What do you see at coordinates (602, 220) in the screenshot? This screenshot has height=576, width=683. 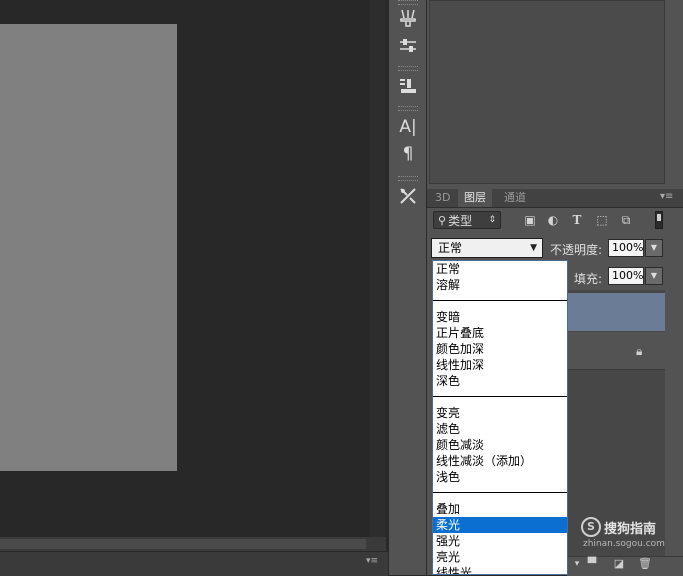 I see `shape-filter-icon: ⬚` at bounding box center [602, 220].